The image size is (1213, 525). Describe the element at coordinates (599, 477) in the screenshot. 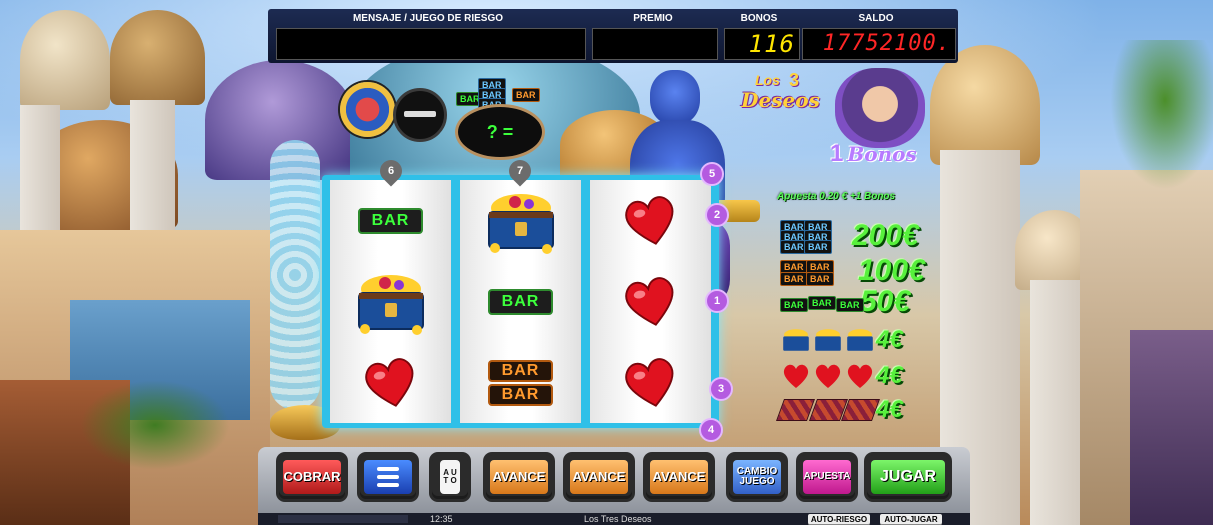

I see `avance-button-2: AVANCE` at that location.